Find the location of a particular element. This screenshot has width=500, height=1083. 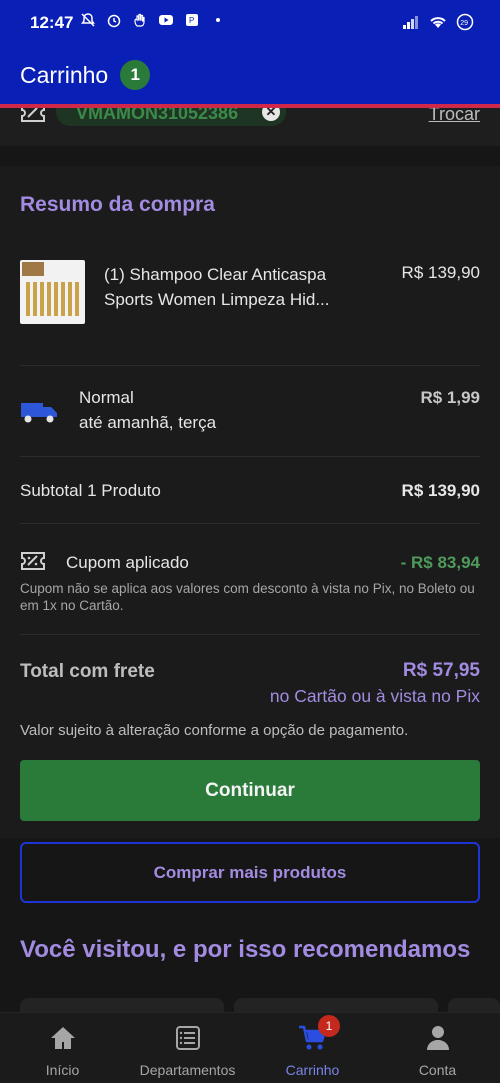

truck-icon is located at coordinates (39, 413).